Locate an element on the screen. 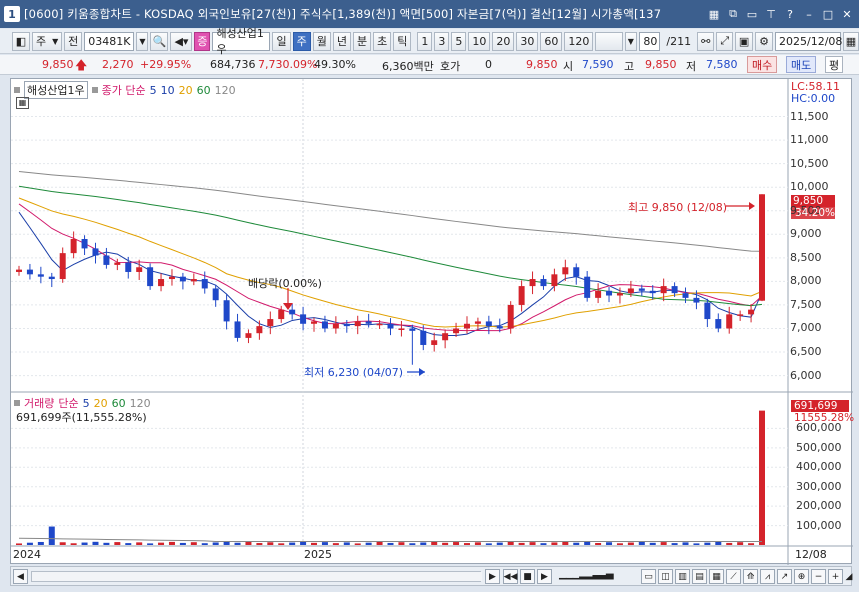 This screenshot has width=859, height=592. custom-interval-dropdown: ▼ is located at coordinates (630, 41).